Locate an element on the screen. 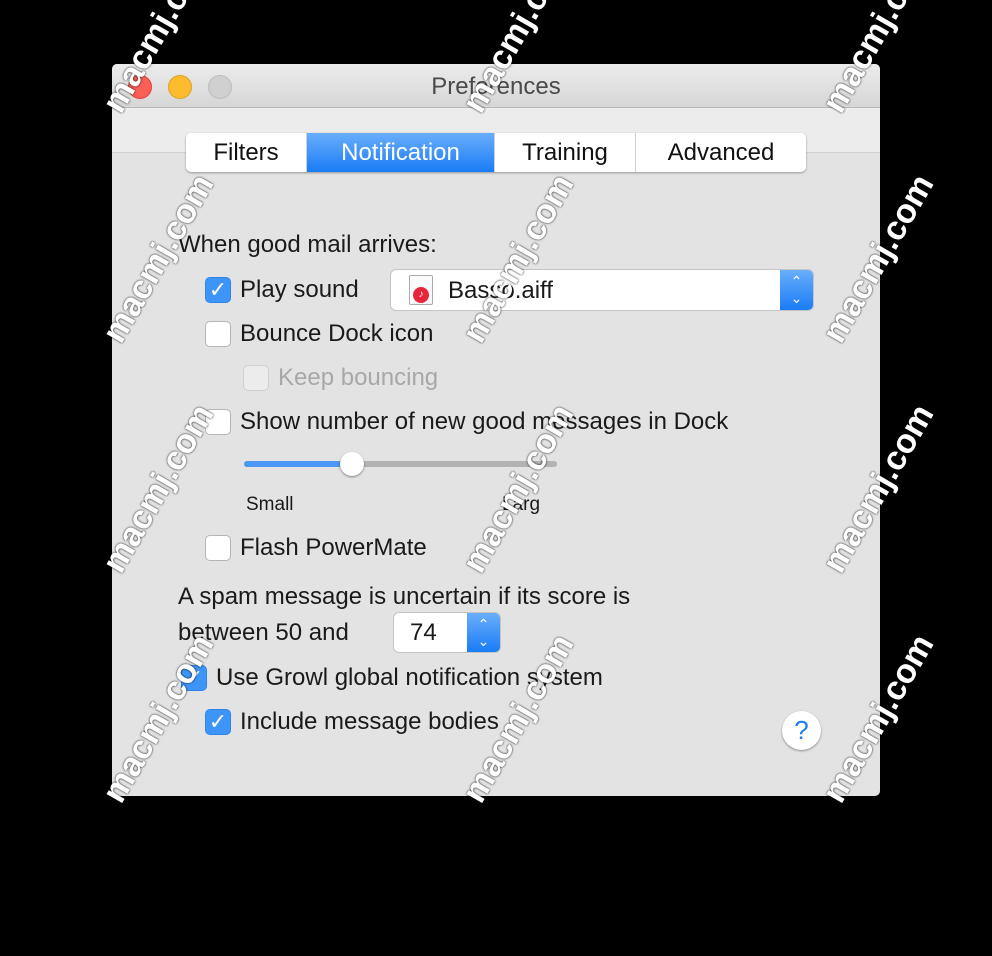 Image resolution: width=992 pixels, height=956 pixels. tab-notification: Notification is located at coordinates (401, 152).